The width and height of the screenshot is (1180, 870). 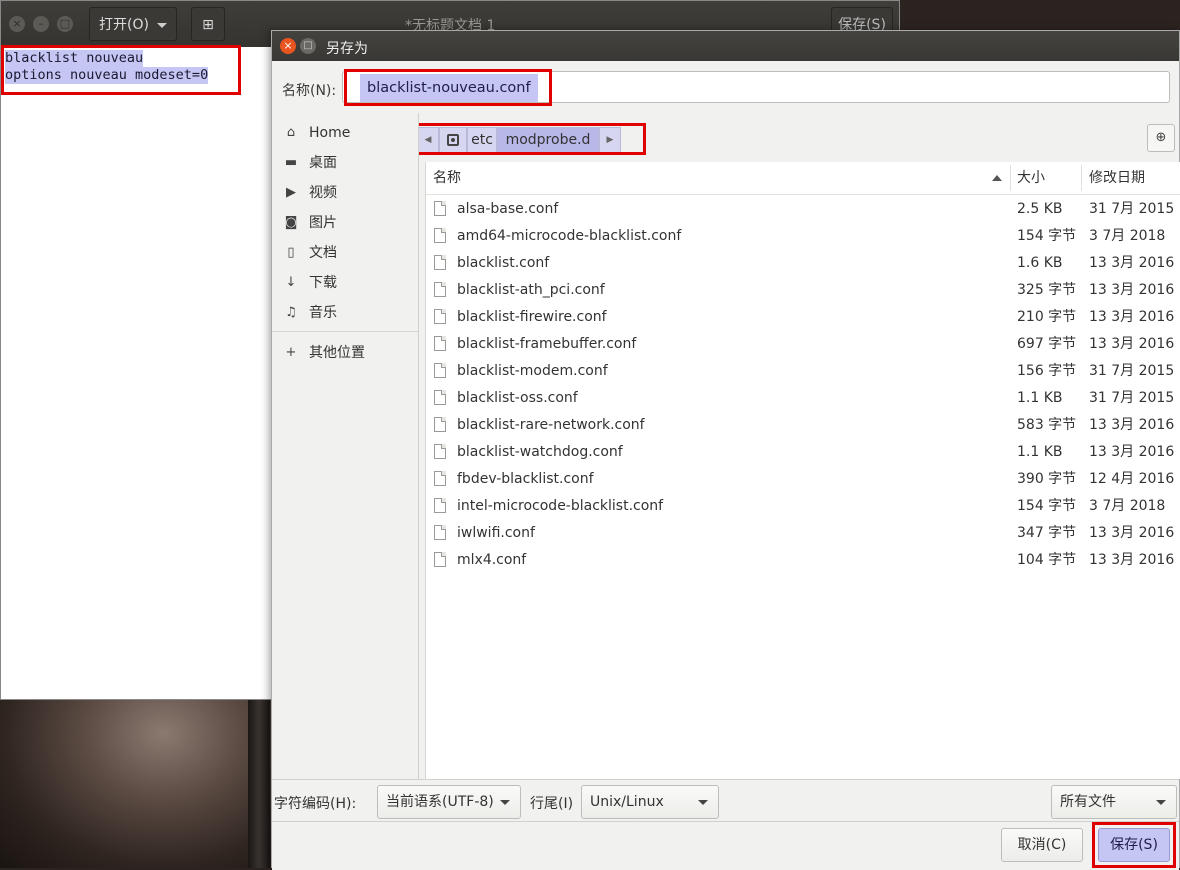 I want to click on sidebar-item-downloads: ↓ 下载, so click(x=309, y=283).